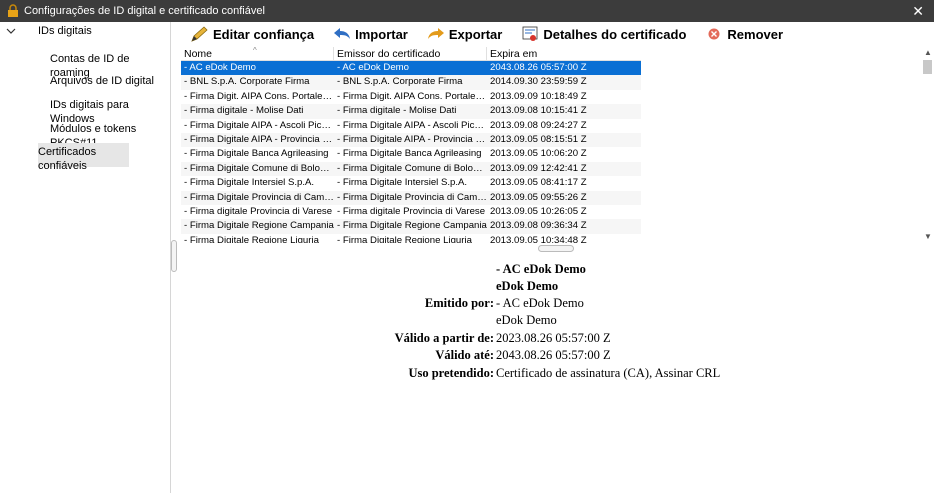 This screenshot has width=934, height=493. I want to click on column-header-name: Nome ^, so click(257, 53).